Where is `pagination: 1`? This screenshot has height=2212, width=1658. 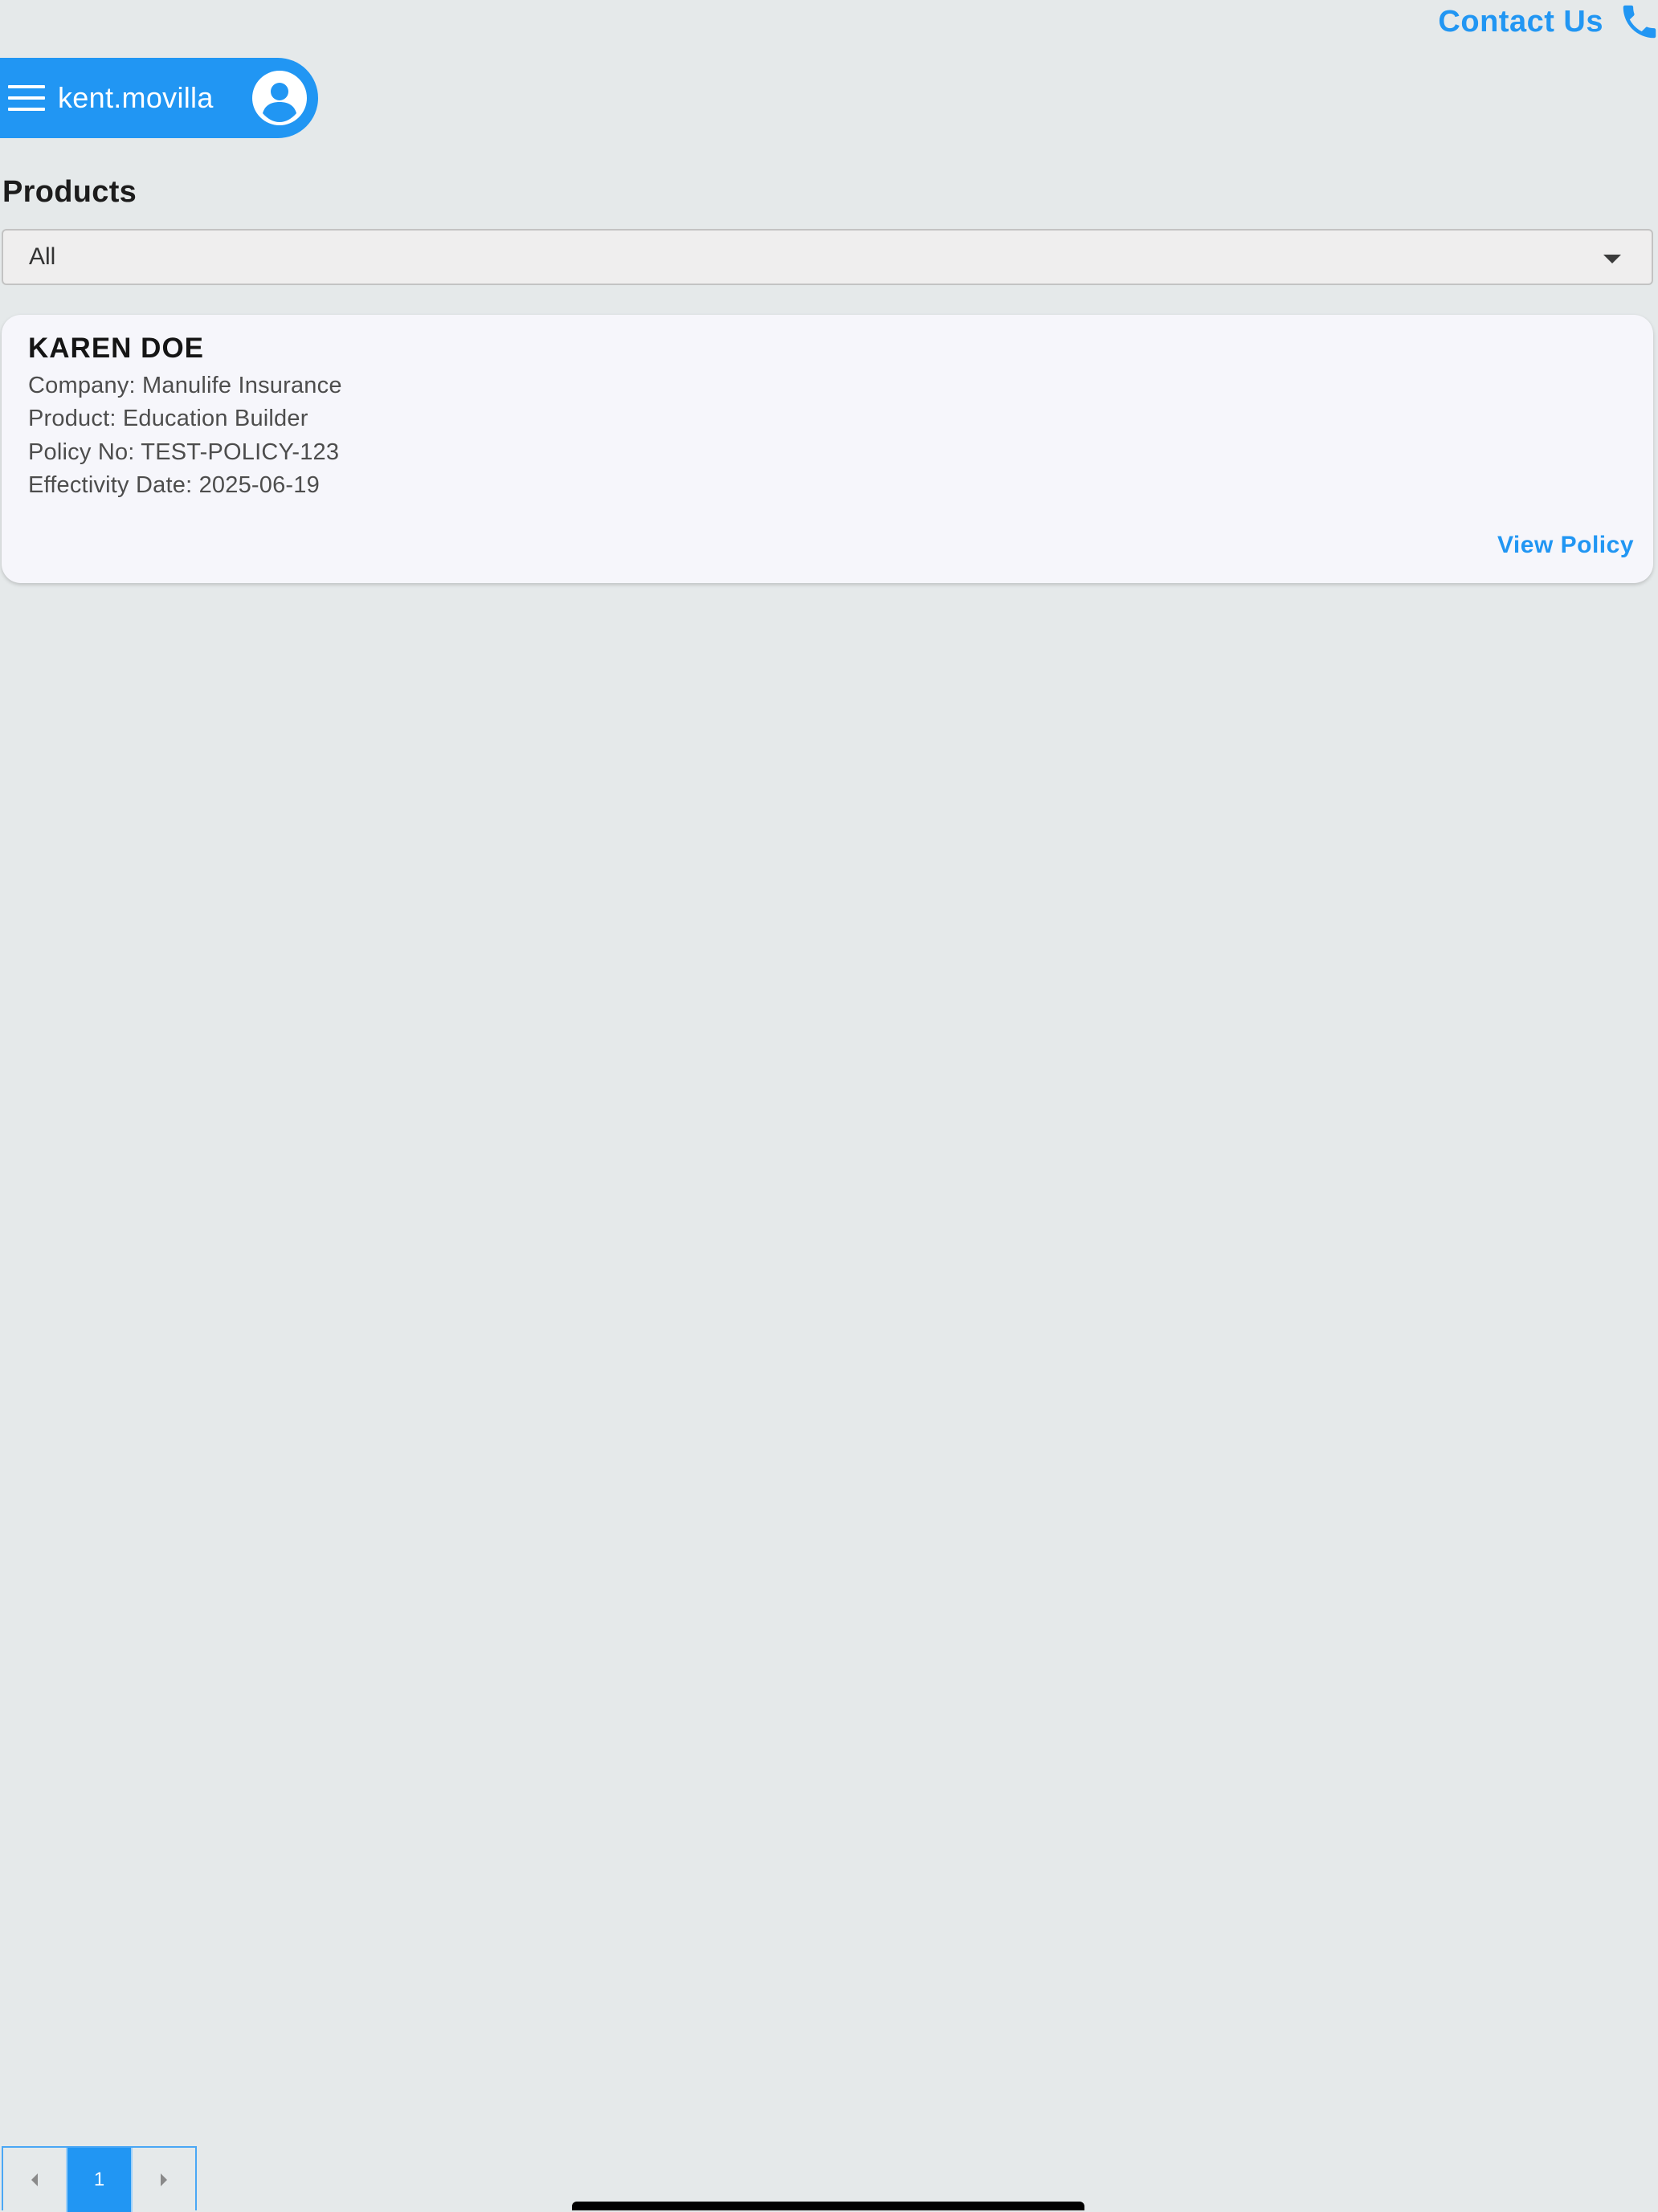
pagination: 1 is located at coordinates (99, 2179).